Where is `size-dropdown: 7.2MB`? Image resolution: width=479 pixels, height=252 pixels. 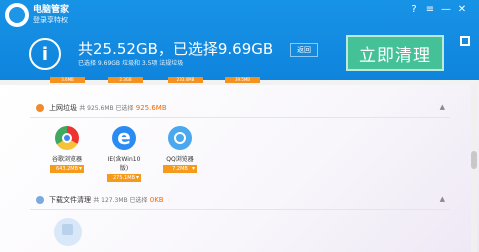 size-dropdown: 7.2MB is located at coordinates (180, 169).